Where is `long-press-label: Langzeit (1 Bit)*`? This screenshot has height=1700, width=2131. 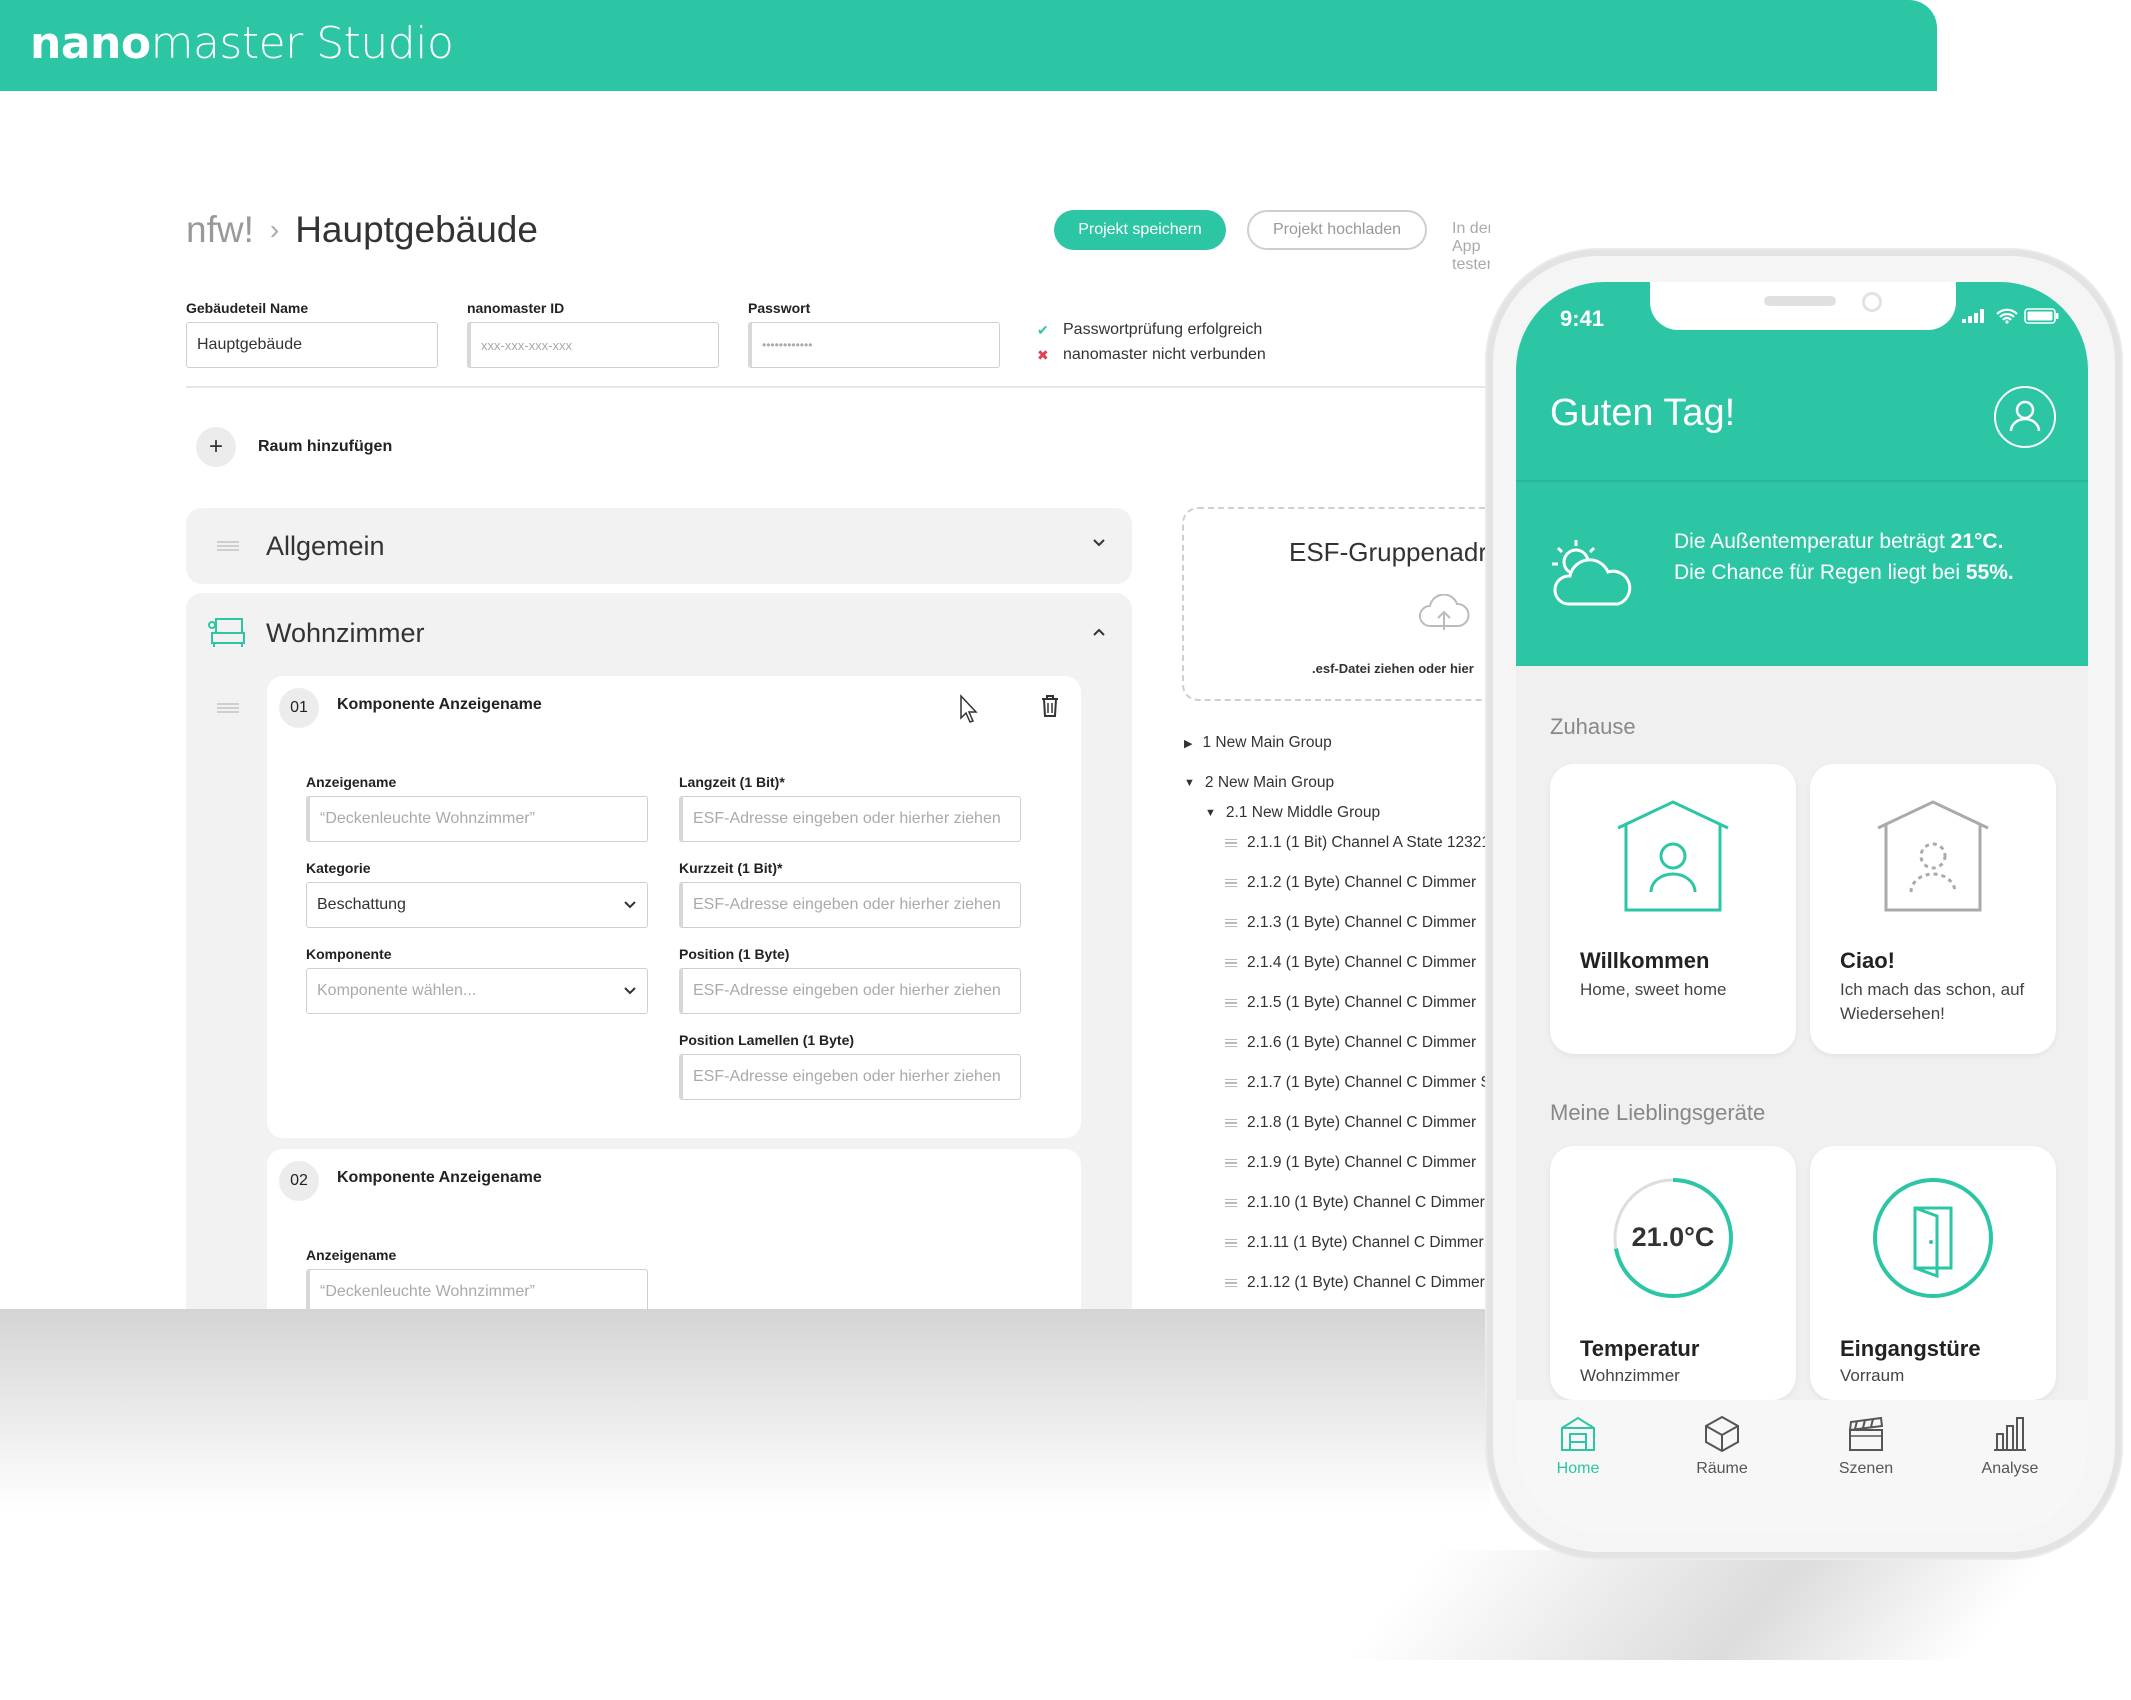
long-press-label: Langzeit (1 Bit)* is located at coordinates (732, 782).